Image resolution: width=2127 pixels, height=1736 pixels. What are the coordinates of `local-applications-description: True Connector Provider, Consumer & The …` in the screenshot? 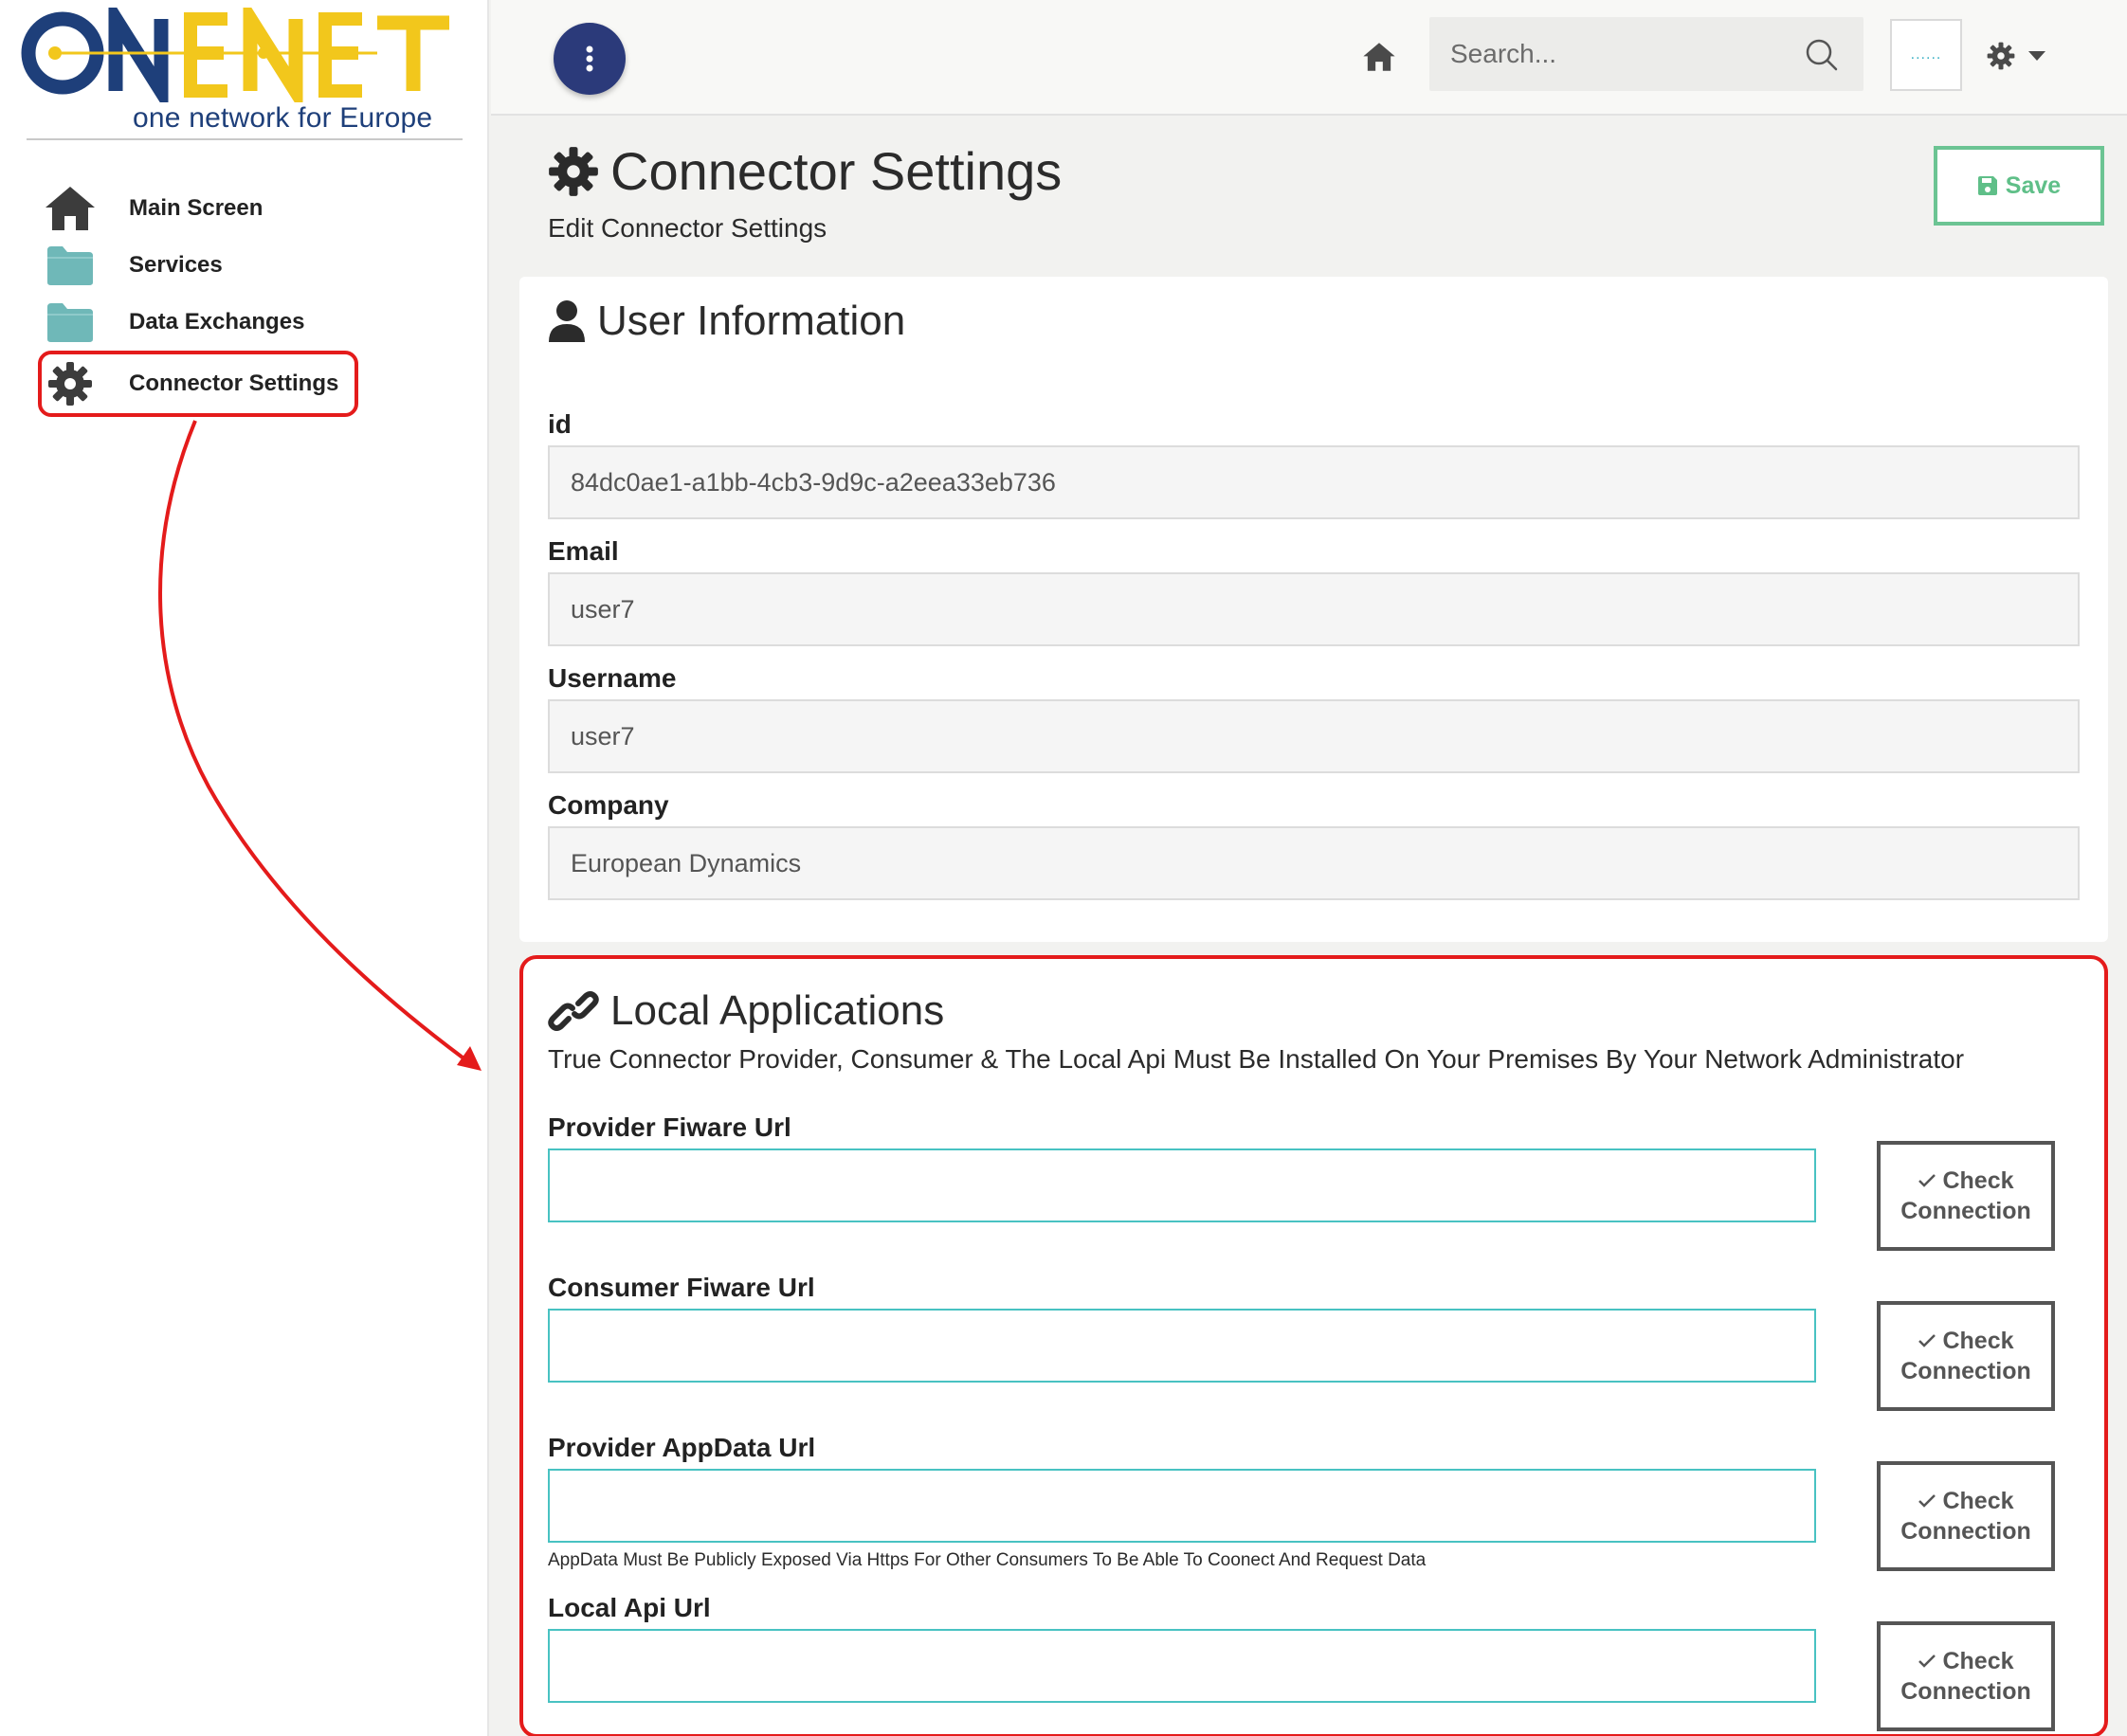 It's located at (1256, 1059).